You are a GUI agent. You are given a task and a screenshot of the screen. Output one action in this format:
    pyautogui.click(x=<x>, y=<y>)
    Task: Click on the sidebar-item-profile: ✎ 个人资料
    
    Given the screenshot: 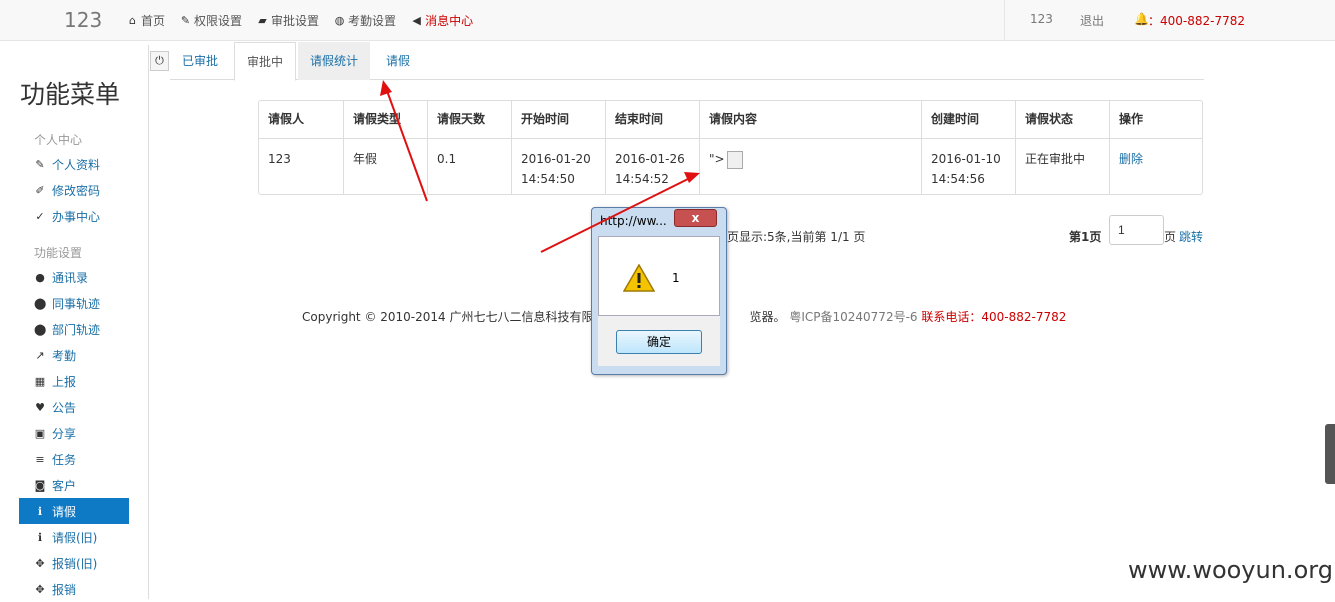 What is the action you would take?
    pyautogui.click(x=74, y=164)
    